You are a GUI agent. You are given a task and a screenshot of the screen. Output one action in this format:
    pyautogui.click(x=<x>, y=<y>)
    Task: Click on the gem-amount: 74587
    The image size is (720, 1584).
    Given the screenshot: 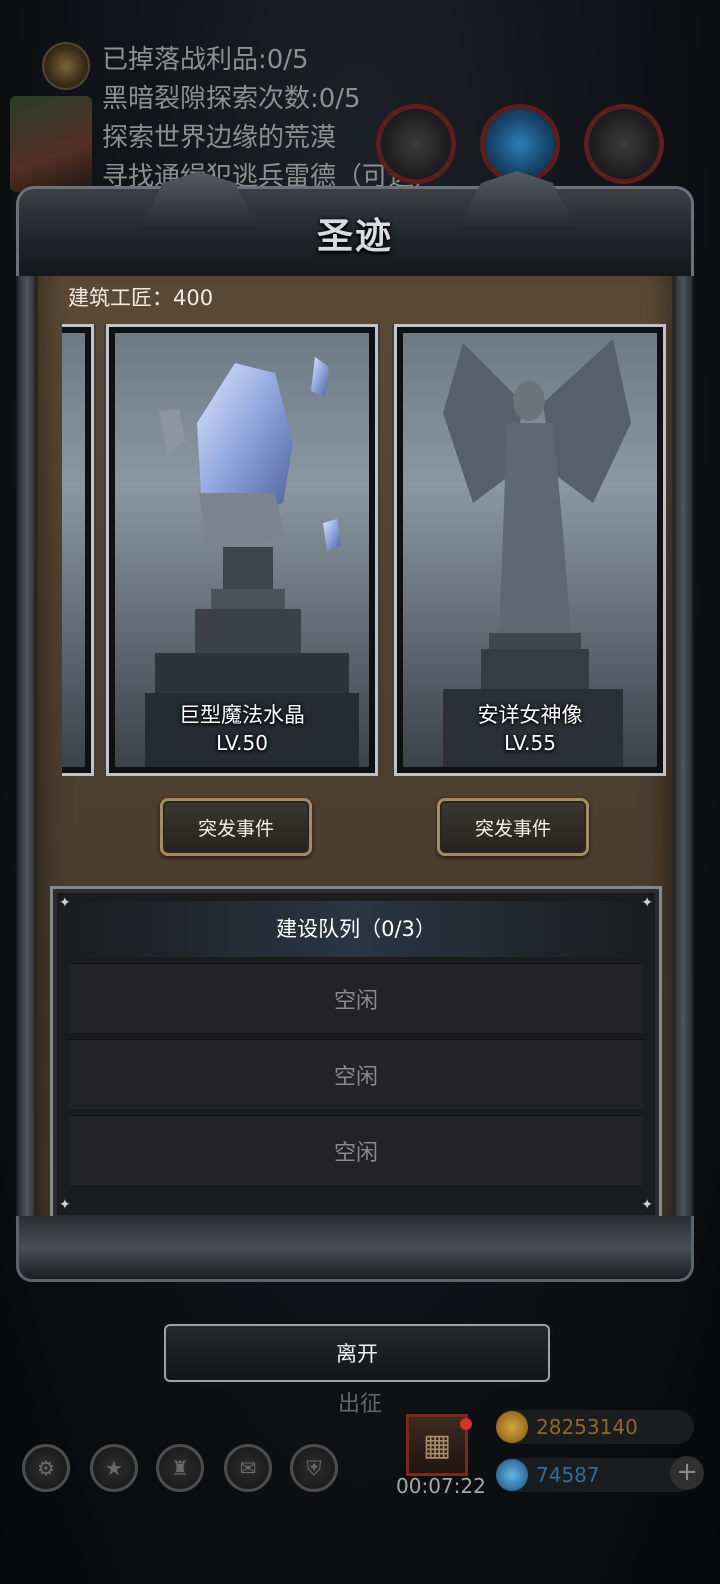 What is the action you would take?
    pyautogui.click(x=568, y=1475)
    